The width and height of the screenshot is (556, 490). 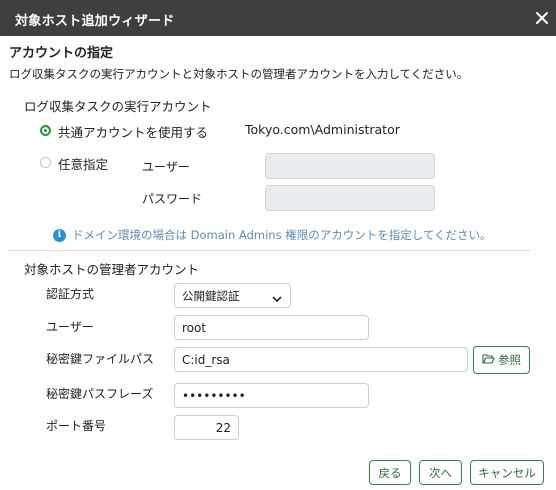 What do you see at coordinates (488, 360) in the screenshot?
I see `folder-open-icon` at bounding box center [488, 360].